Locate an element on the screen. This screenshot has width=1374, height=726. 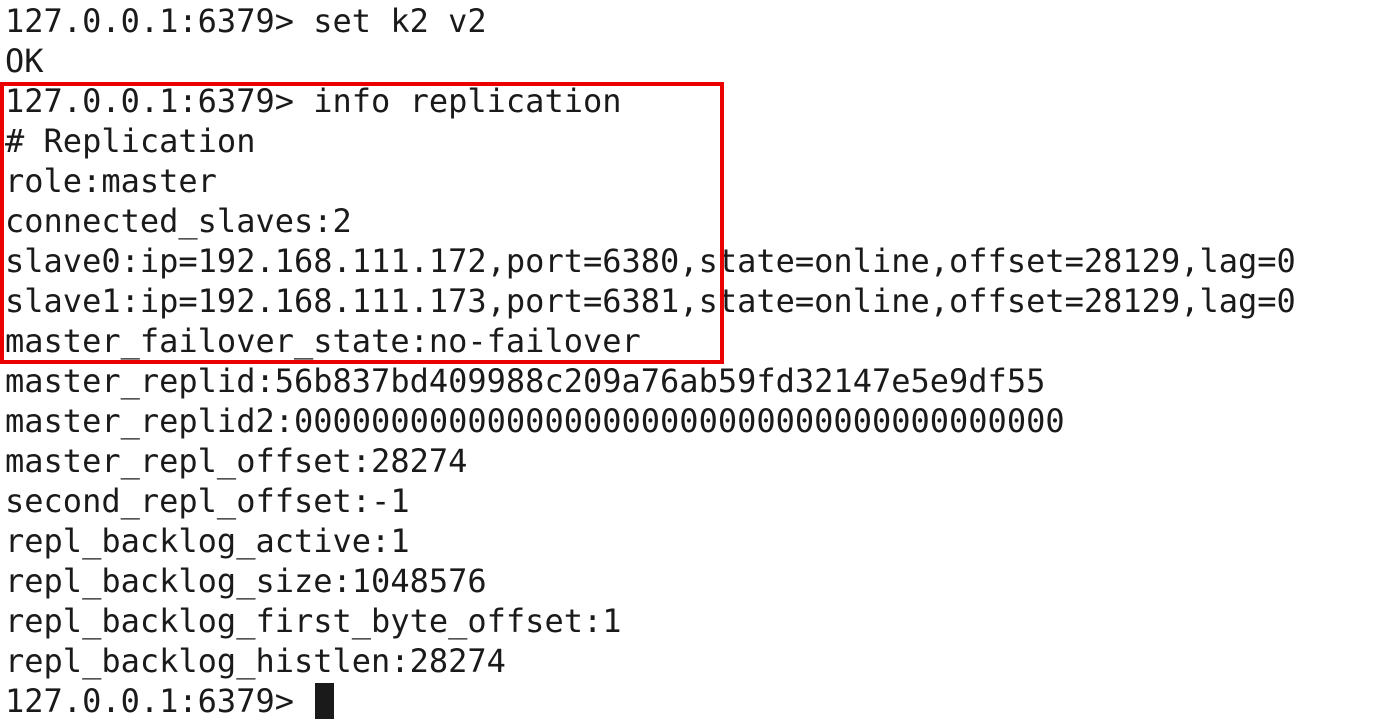
terminal-line: 127.0.0.1:6379> info replication is located at coordinates (313, 101).